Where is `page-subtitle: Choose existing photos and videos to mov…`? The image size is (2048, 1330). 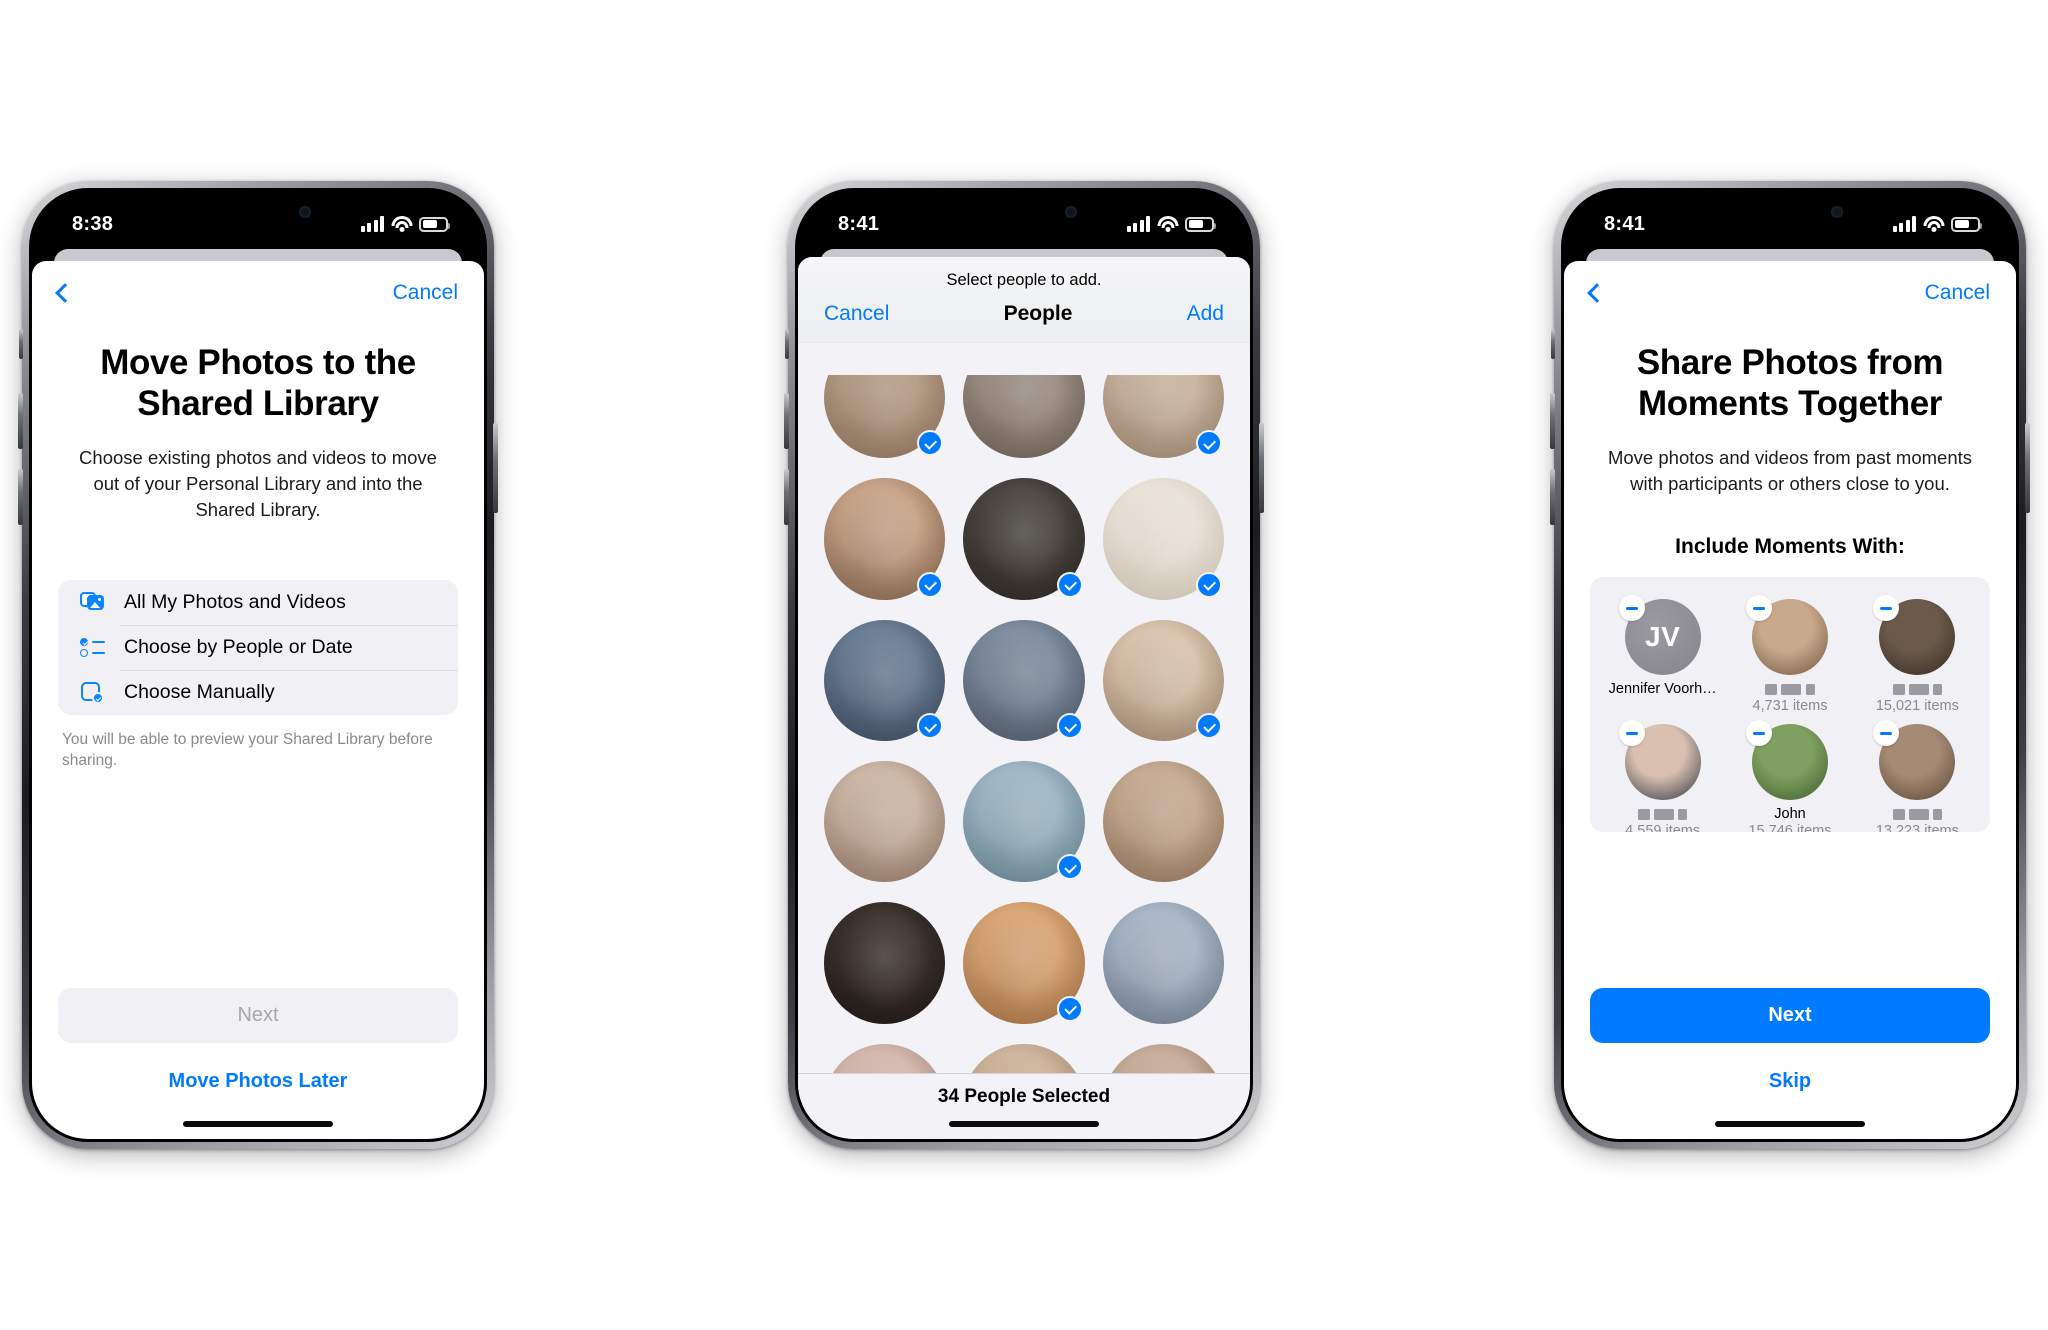
page-subtitle: Choose existing photos and videos to mov… is located at coordinates (258, 483).